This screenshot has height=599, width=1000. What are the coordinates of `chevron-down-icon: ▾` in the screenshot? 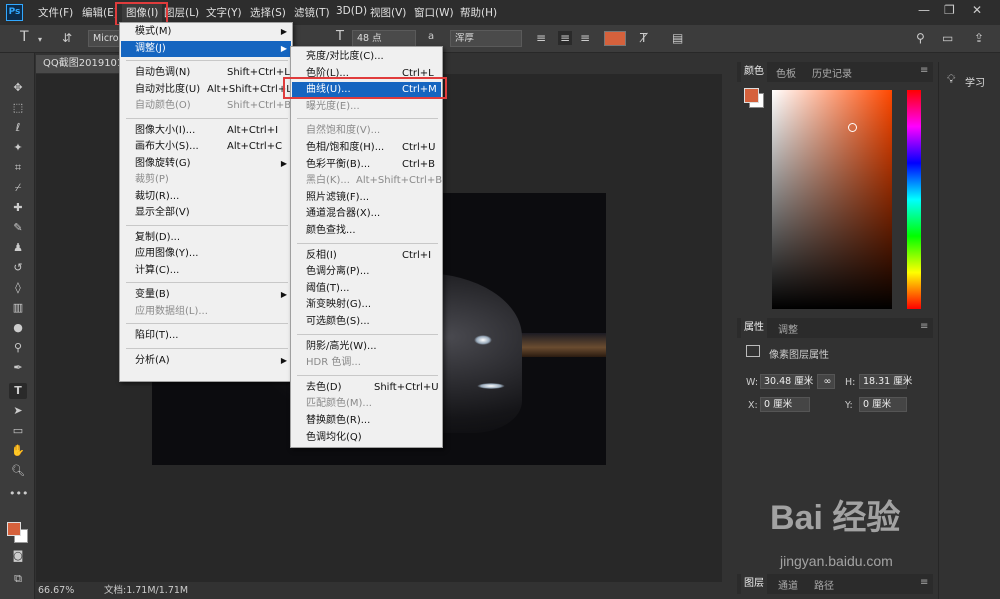 It's located at (40, 39).